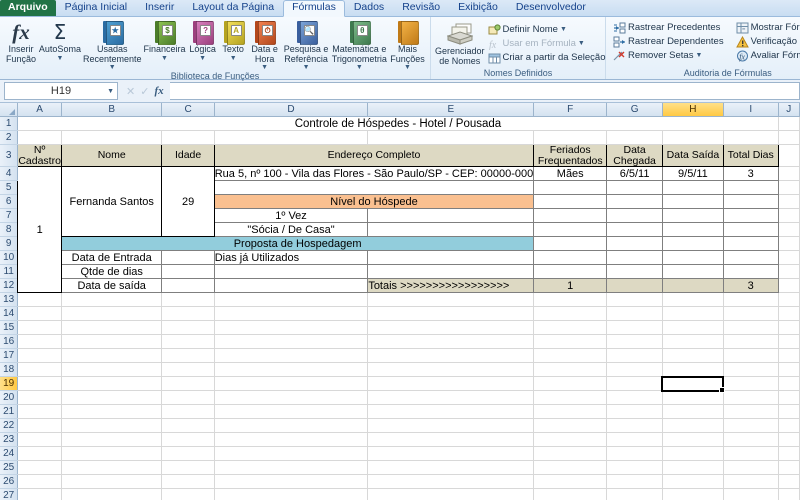 This screenshot has height=500, width=800. I want to click on row-header-26: 26, so click(9, 481).